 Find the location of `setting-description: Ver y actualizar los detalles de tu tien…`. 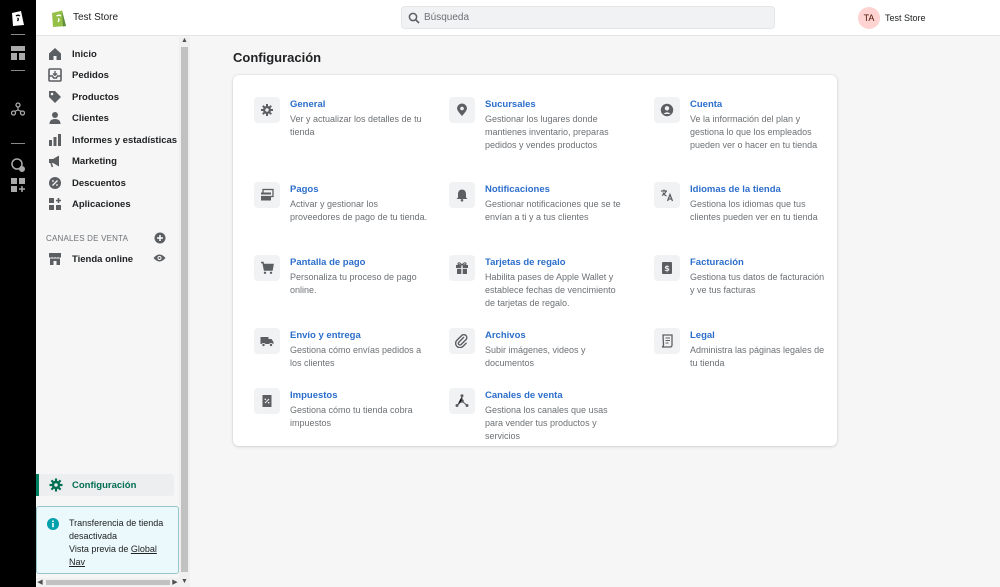

setting-description: Ver y actualizar los detalles de tu tien… is located at coordinates (356, 125).